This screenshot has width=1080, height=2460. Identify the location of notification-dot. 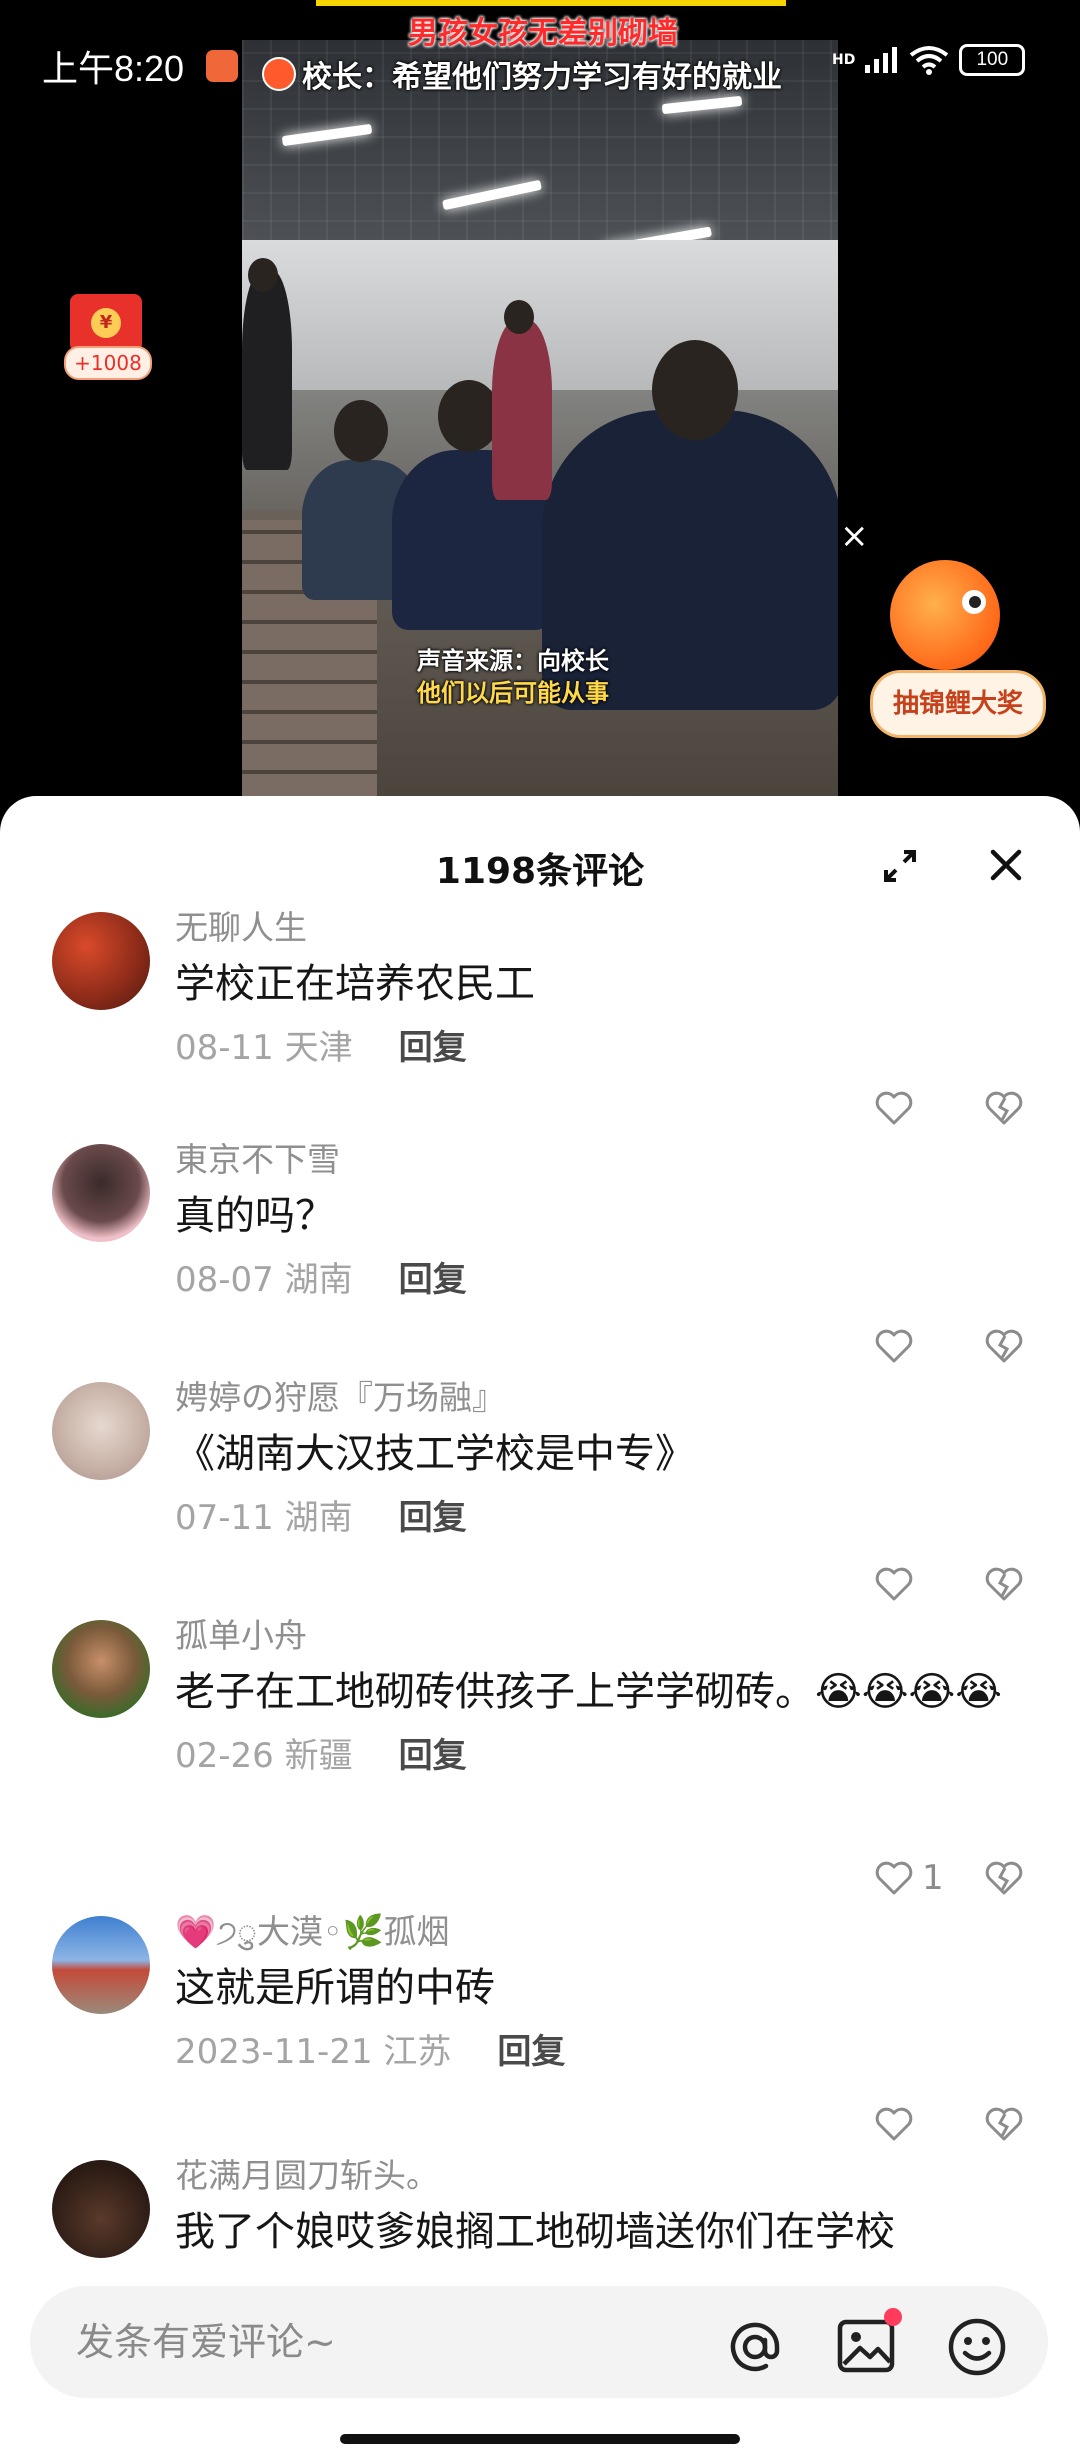
(893, 2317).